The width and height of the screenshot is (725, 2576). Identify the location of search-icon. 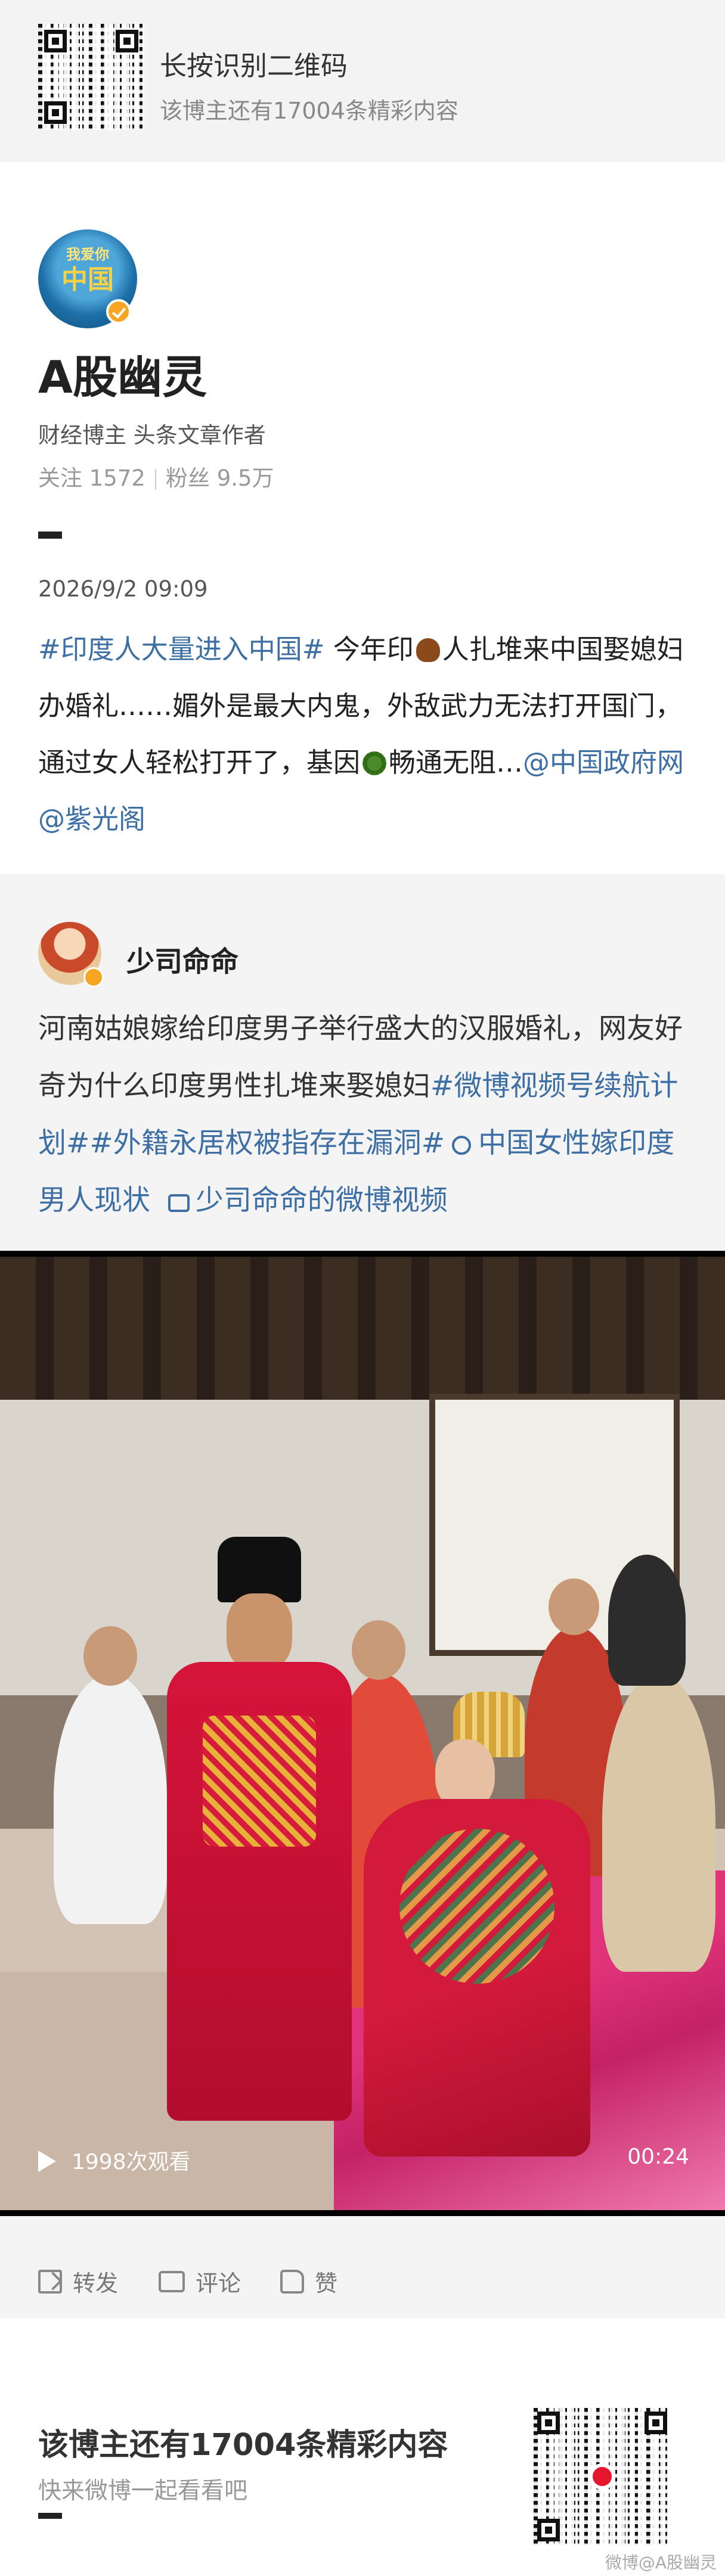
(462, 1145).